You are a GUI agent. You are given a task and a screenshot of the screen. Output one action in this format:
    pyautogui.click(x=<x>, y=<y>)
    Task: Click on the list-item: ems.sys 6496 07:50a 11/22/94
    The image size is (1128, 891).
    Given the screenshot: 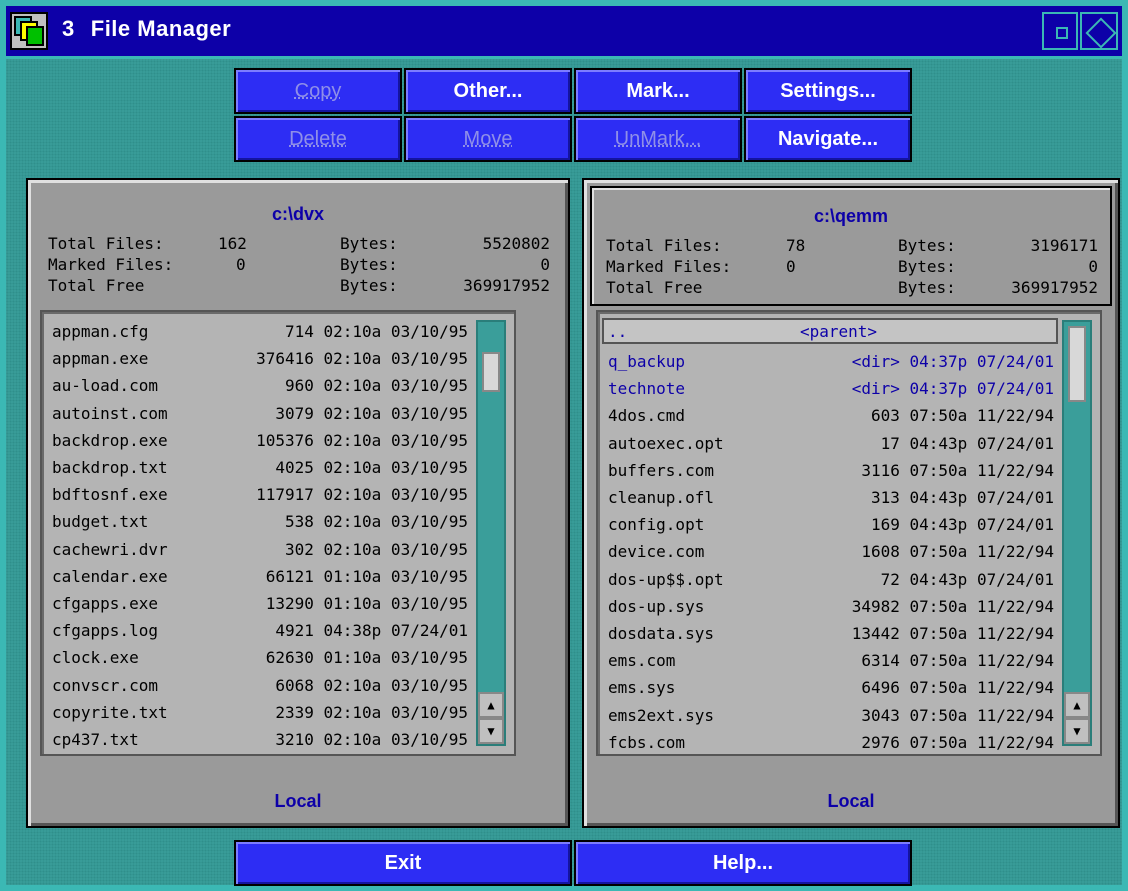 What is the action you would take?
    pyautogui.click(x=831, y=687)
    